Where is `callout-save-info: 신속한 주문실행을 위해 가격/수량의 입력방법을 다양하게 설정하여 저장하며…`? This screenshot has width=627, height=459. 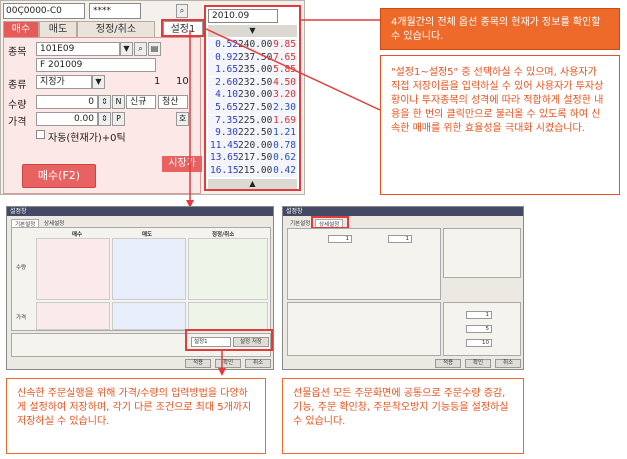
callout-save-info: 신속한 주문실행을 위해 가격/수량의 입력방법을 다양하게 설정하여 저장하며… is located at coordinates (136, 416).